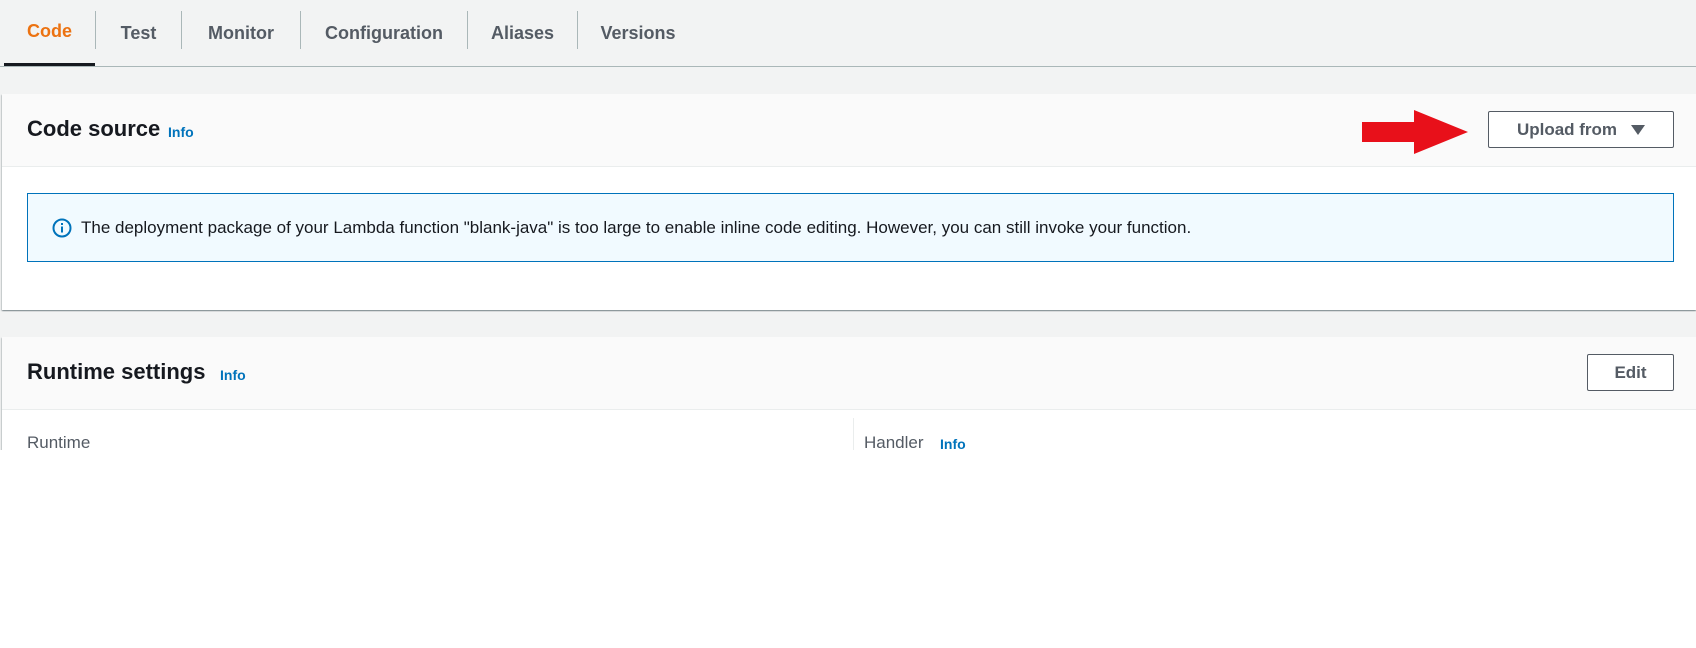 This screenshot has width=1696, height=648. I want to click on tab-test: Test, so click(138, 33).